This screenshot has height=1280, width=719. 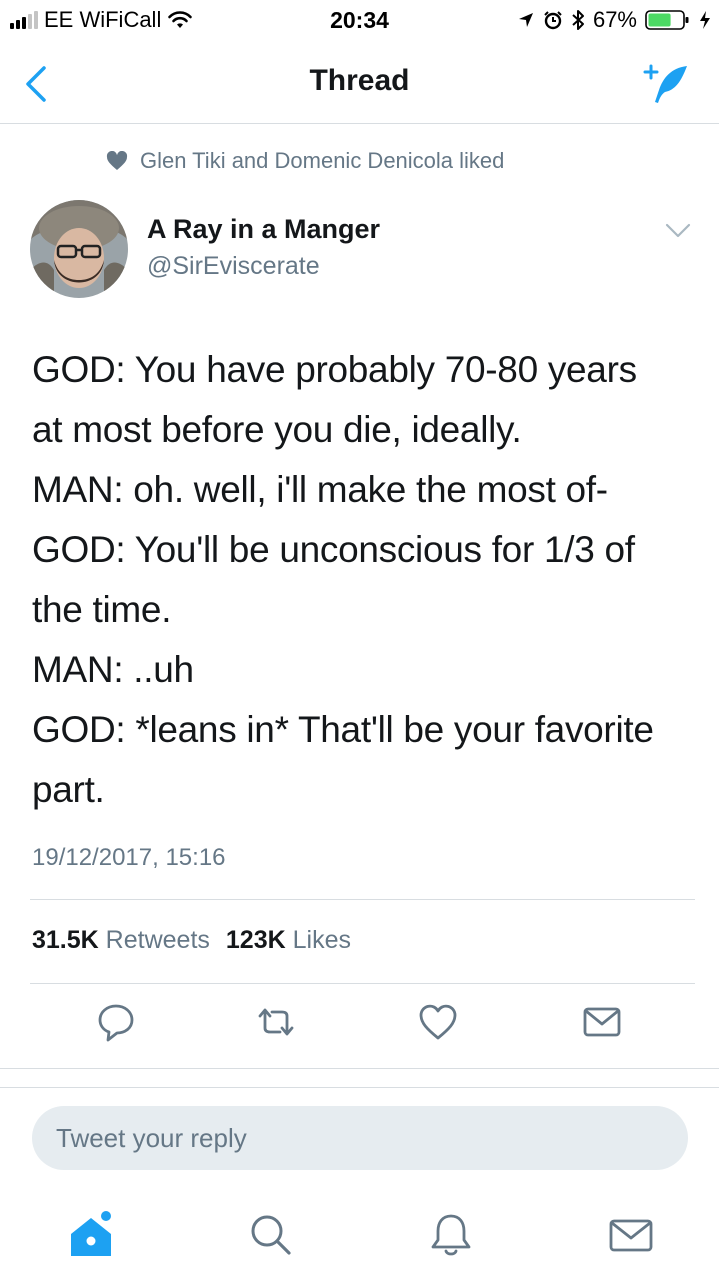 I want to click on reply-icon, so click(x=116, y=1022).